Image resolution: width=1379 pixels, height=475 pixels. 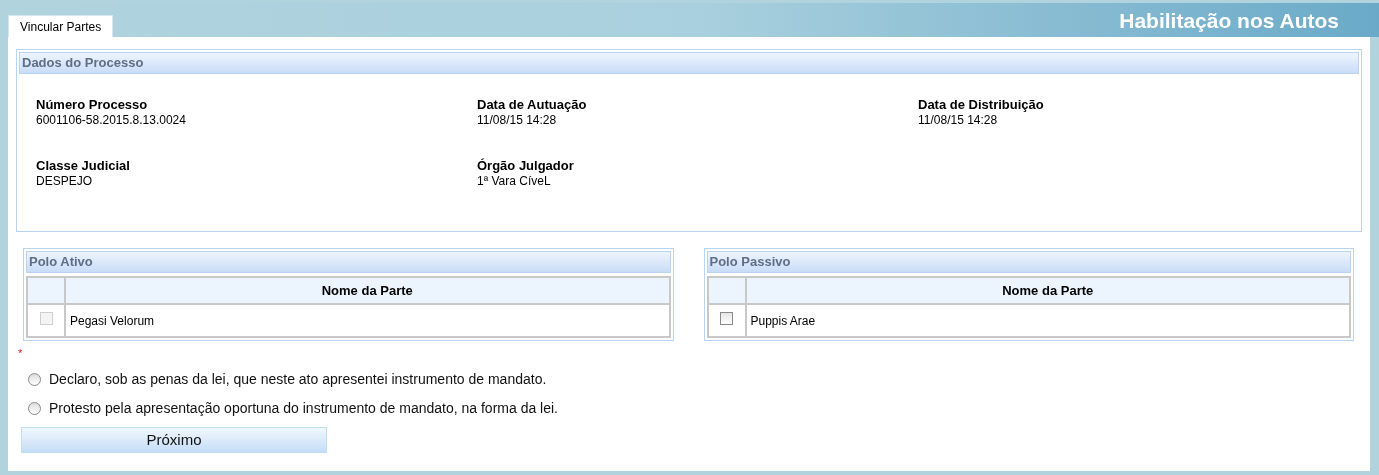 I want to click on field-label: Data de Autuação, so click(x=532, y=105).